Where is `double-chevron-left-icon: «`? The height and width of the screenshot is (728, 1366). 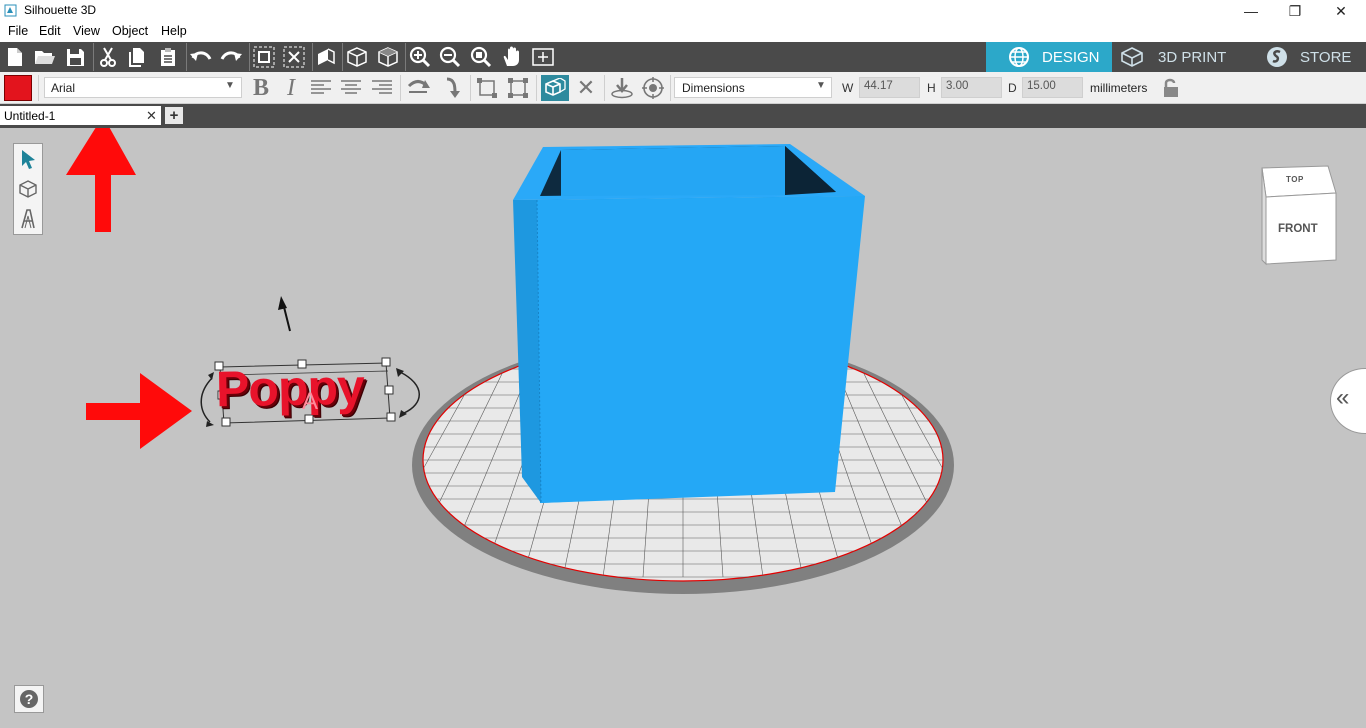 double-chevron-left-icon: « is located at coordinates (1342, 398).